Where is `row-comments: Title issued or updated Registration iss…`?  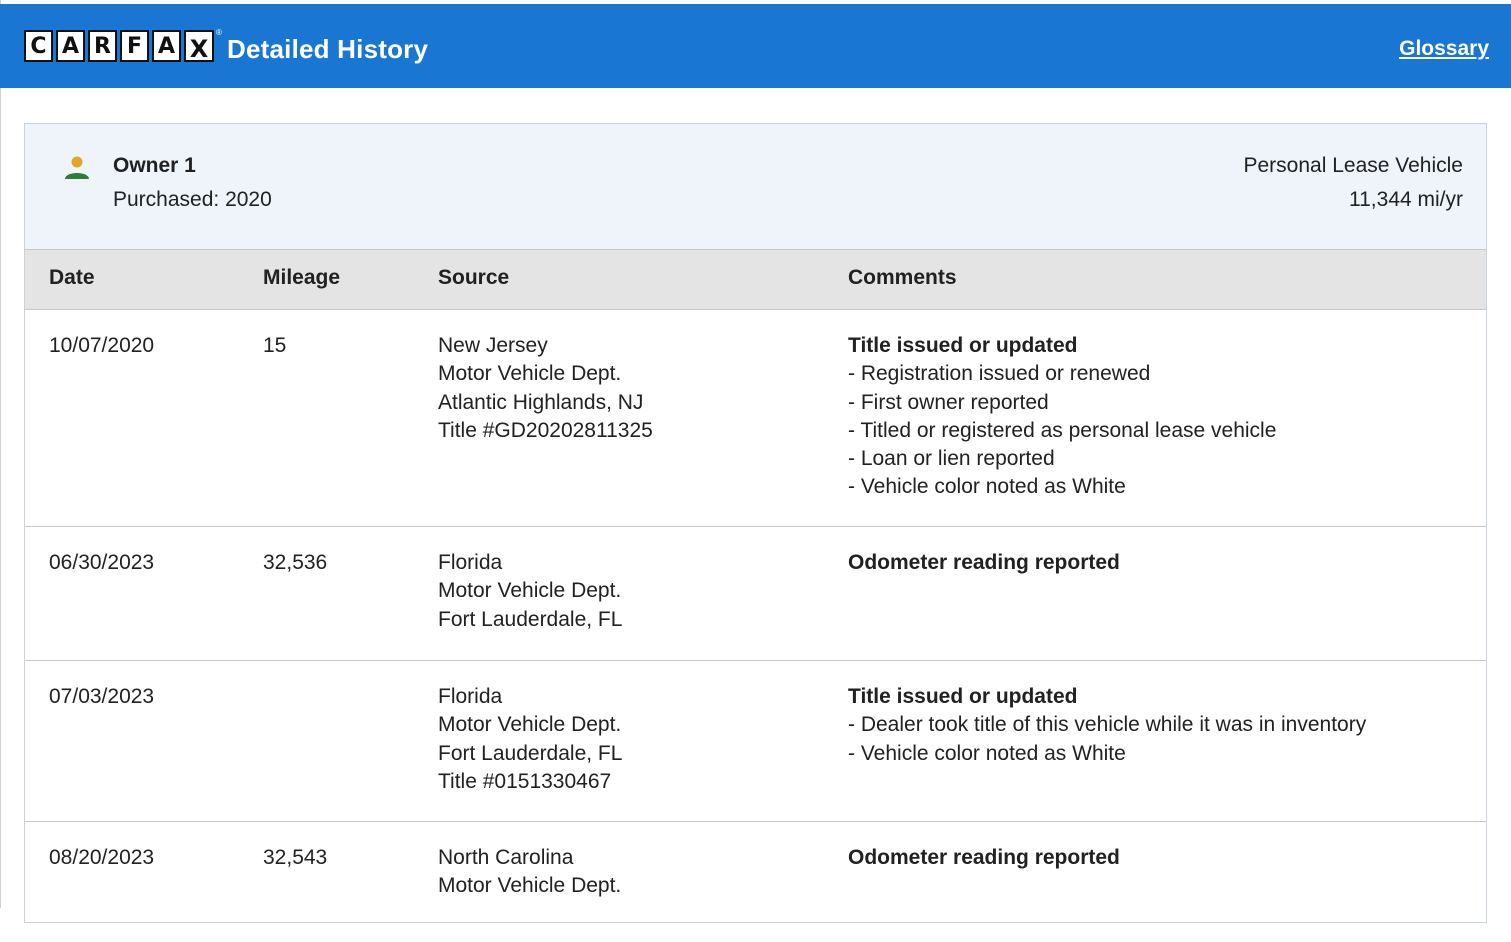
row-comments: Title issued or updated Registration iss… is located at coordinates (1062, 417).